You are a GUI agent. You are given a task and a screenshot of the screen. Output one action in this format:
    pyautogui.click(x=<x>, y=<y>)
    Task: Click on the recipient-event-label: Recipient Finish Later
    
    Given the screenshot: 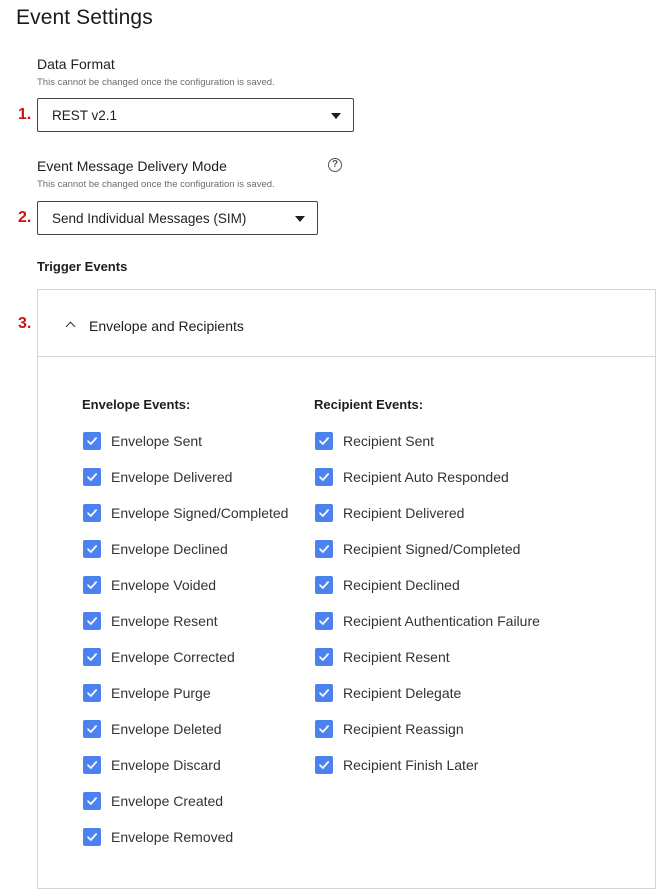 What is the action you would take?
    pyautogui.click(x=411, y=765)
    